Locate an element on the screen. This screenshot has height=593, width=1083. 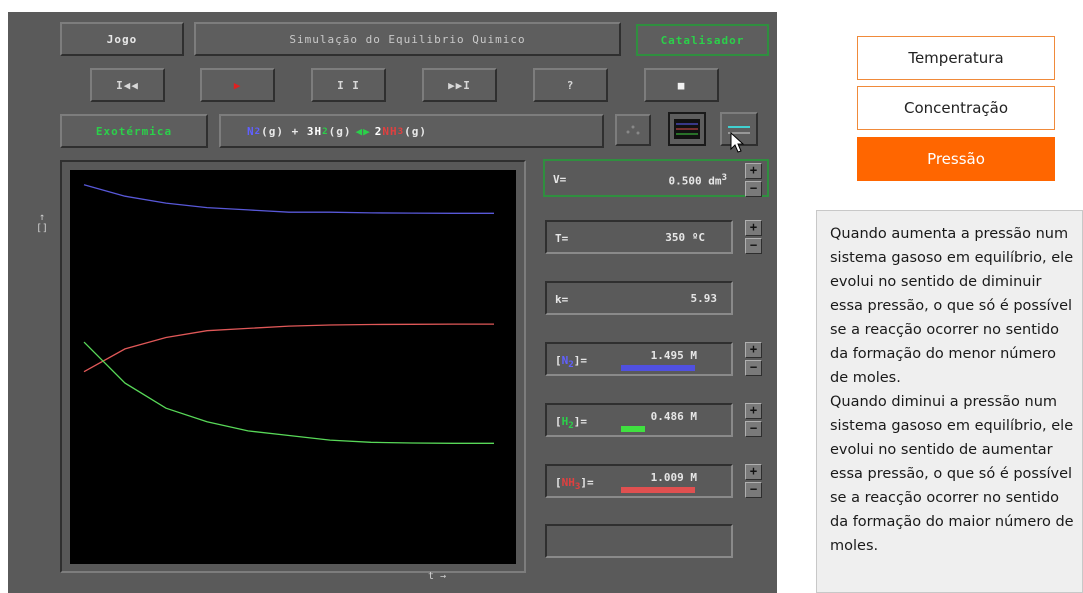
volume-decrease-button: − is located at coordinates (753, 189).